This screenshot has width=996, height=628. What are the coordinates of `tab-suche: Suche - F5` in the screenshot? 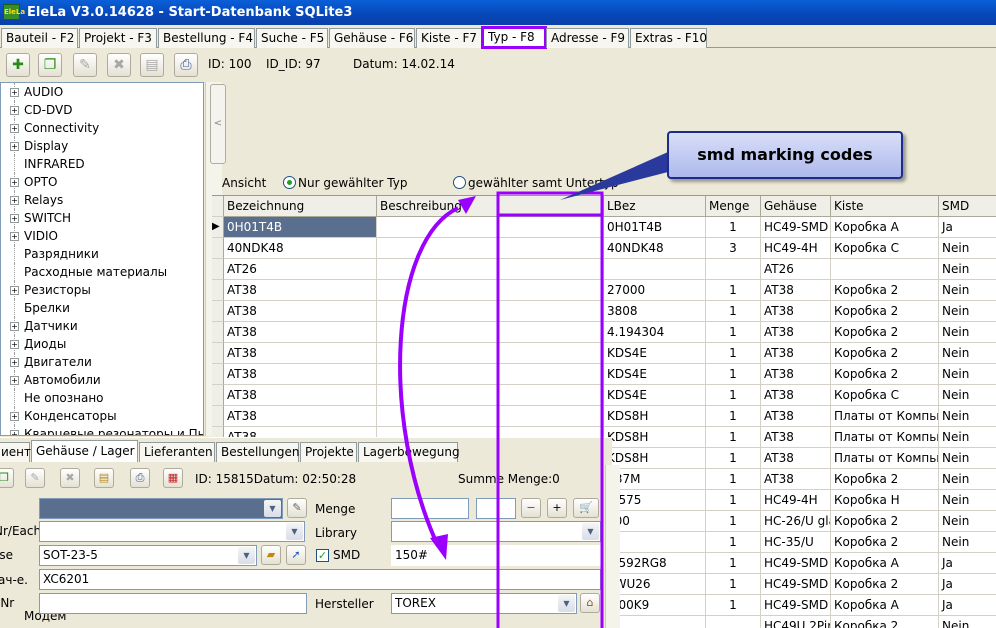 It's located at (292, 38).